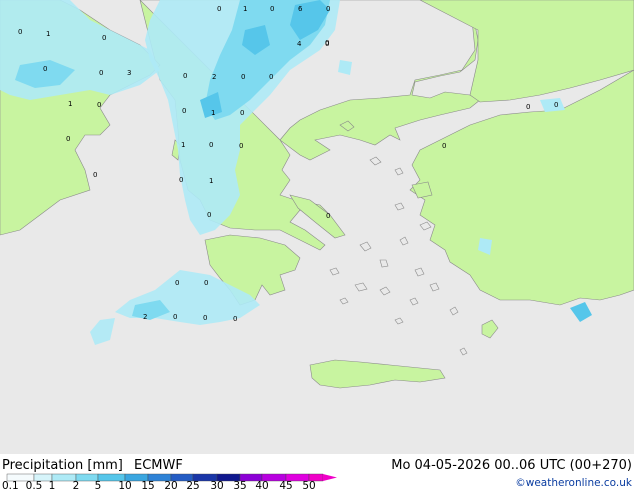  What do you see at coordinates (170, 485) in the screenshot?
I see `legend-tick-label: 20` at bounding box center [170, 485].